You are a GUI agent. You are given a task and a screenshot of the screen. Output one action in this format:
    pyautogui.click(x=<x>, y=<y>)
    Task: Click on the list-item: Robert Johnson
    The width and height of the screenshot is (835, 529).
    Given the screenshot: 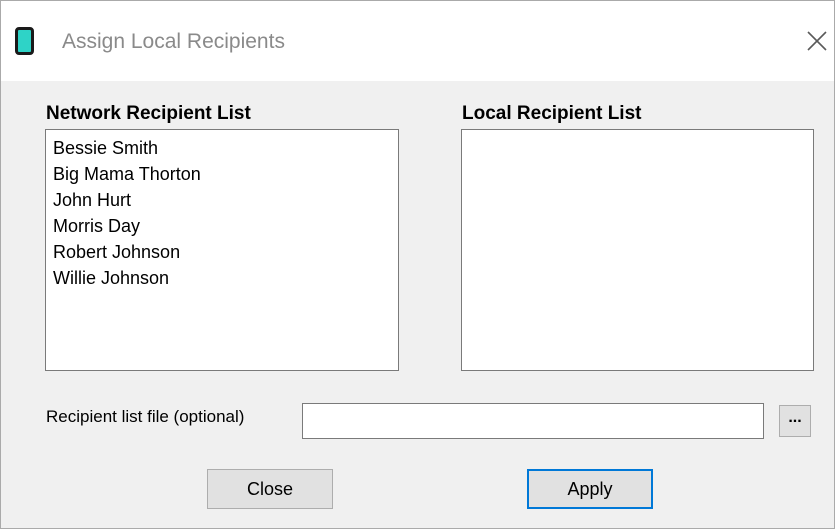 What is the action you would take?
    pyautogui.click(x=222, y=252)
    